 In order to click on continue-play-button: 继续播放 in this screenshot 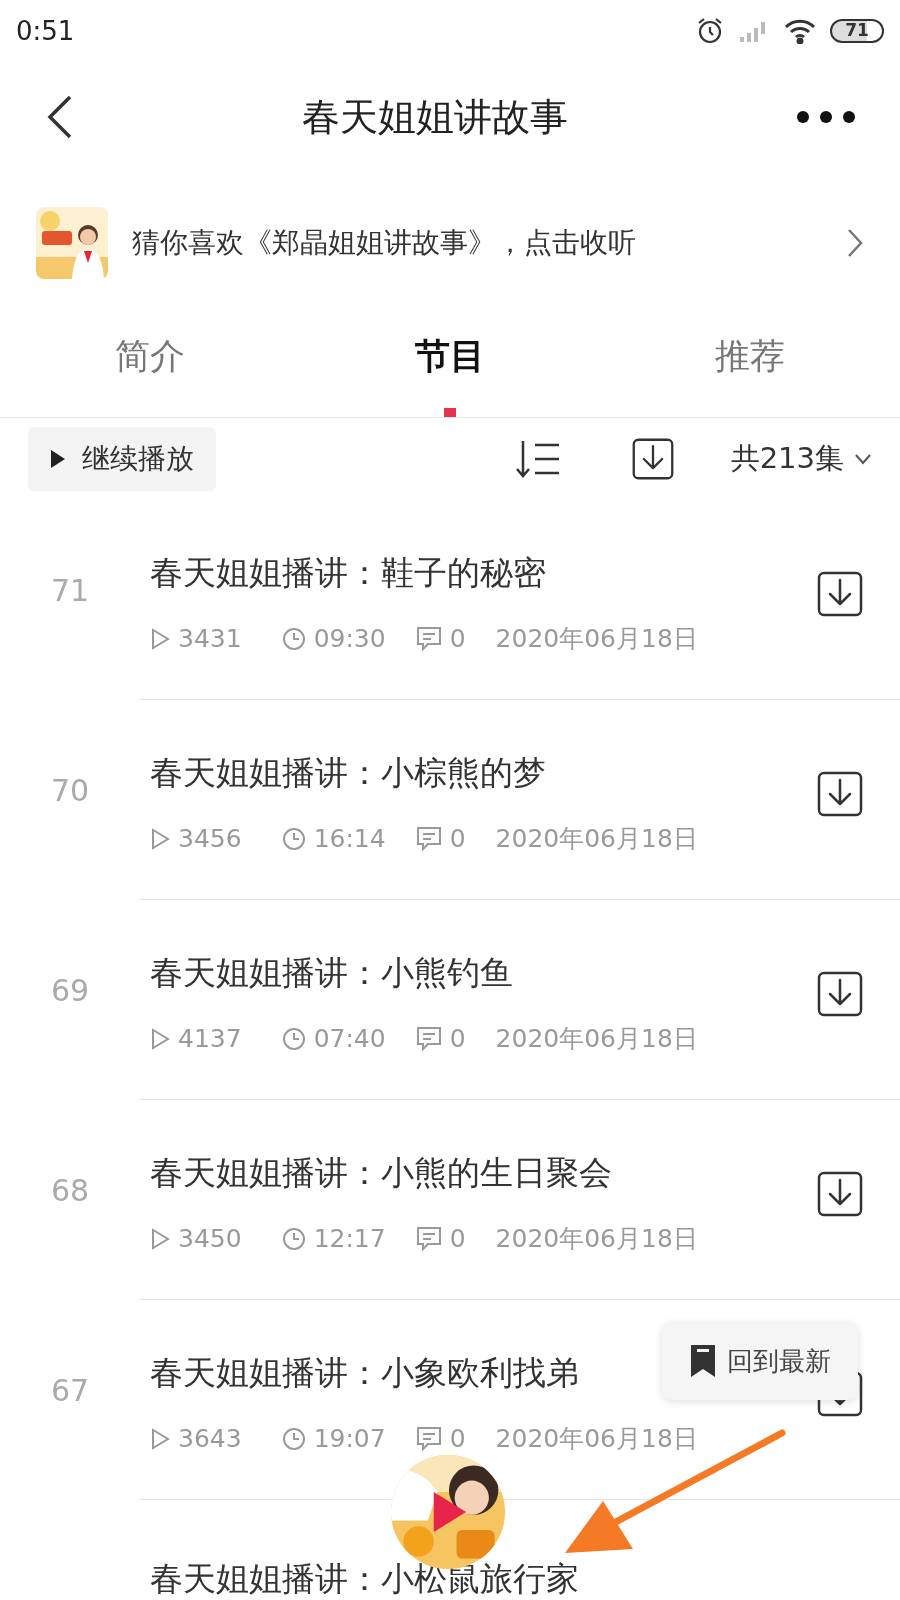, I will do `click(122, 459)`.